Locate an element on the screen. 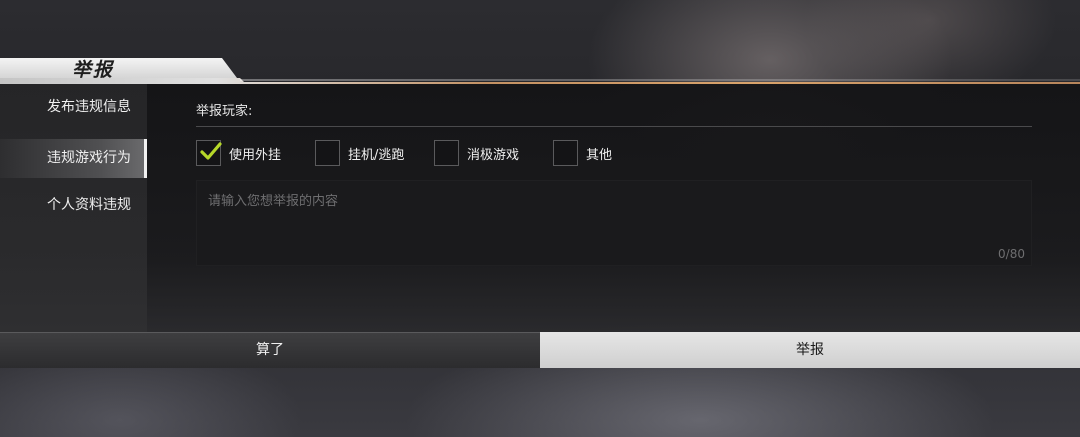 This screenshot has width=1080, height=437. dialog-footer: 算了 举报 is located at coordinates (540, 350).